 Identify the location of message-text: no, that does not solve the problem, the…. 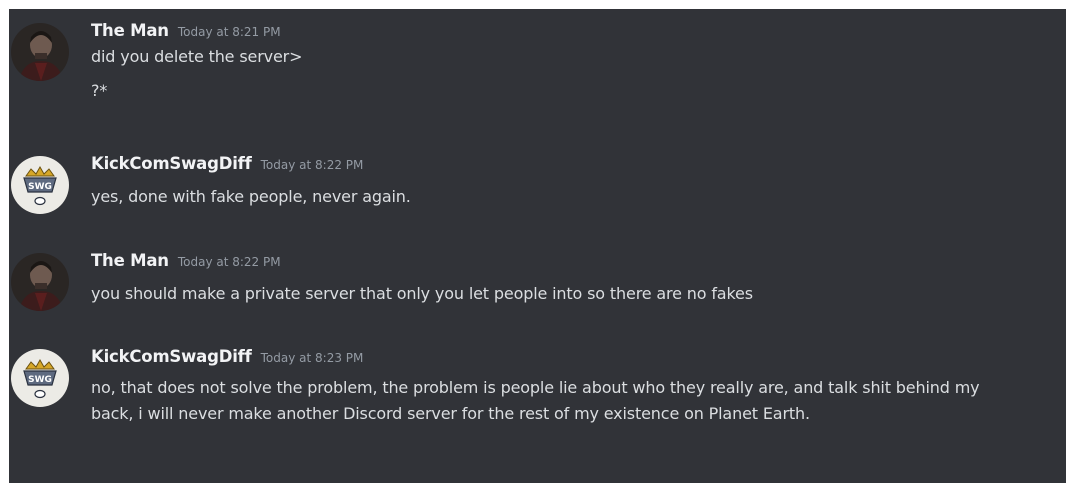
(535, 400).